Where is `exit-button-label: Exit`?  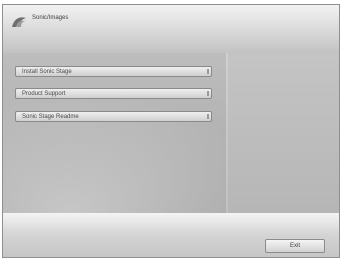 exit-button-label: Exit is located at coordinates (294, 246).